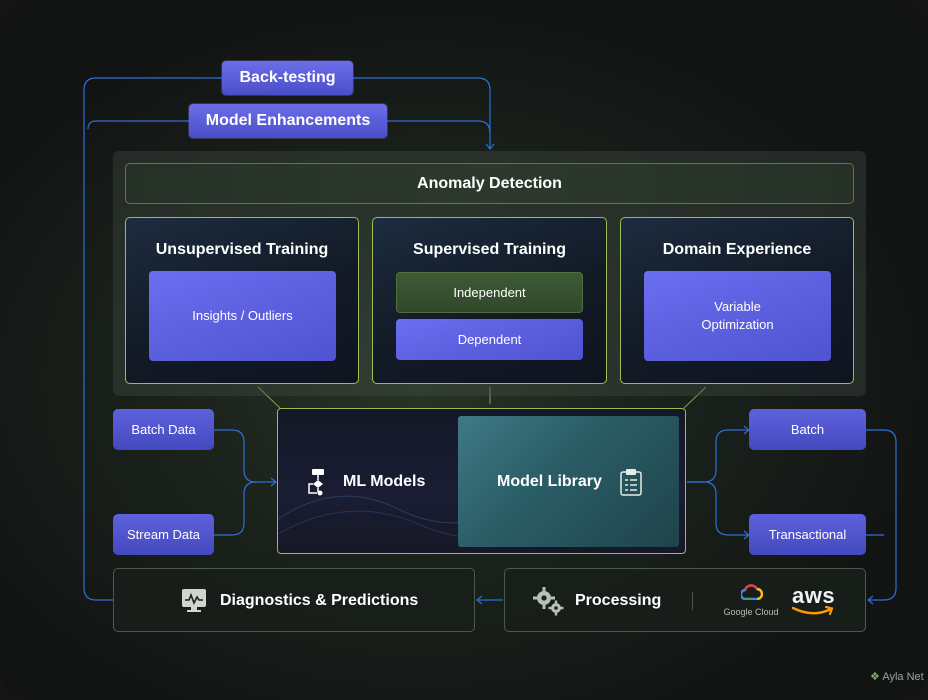 Image resolution: width=928 pixels, height=700 pixels. I want to click on independent-label: Independent, so click(489, 292).